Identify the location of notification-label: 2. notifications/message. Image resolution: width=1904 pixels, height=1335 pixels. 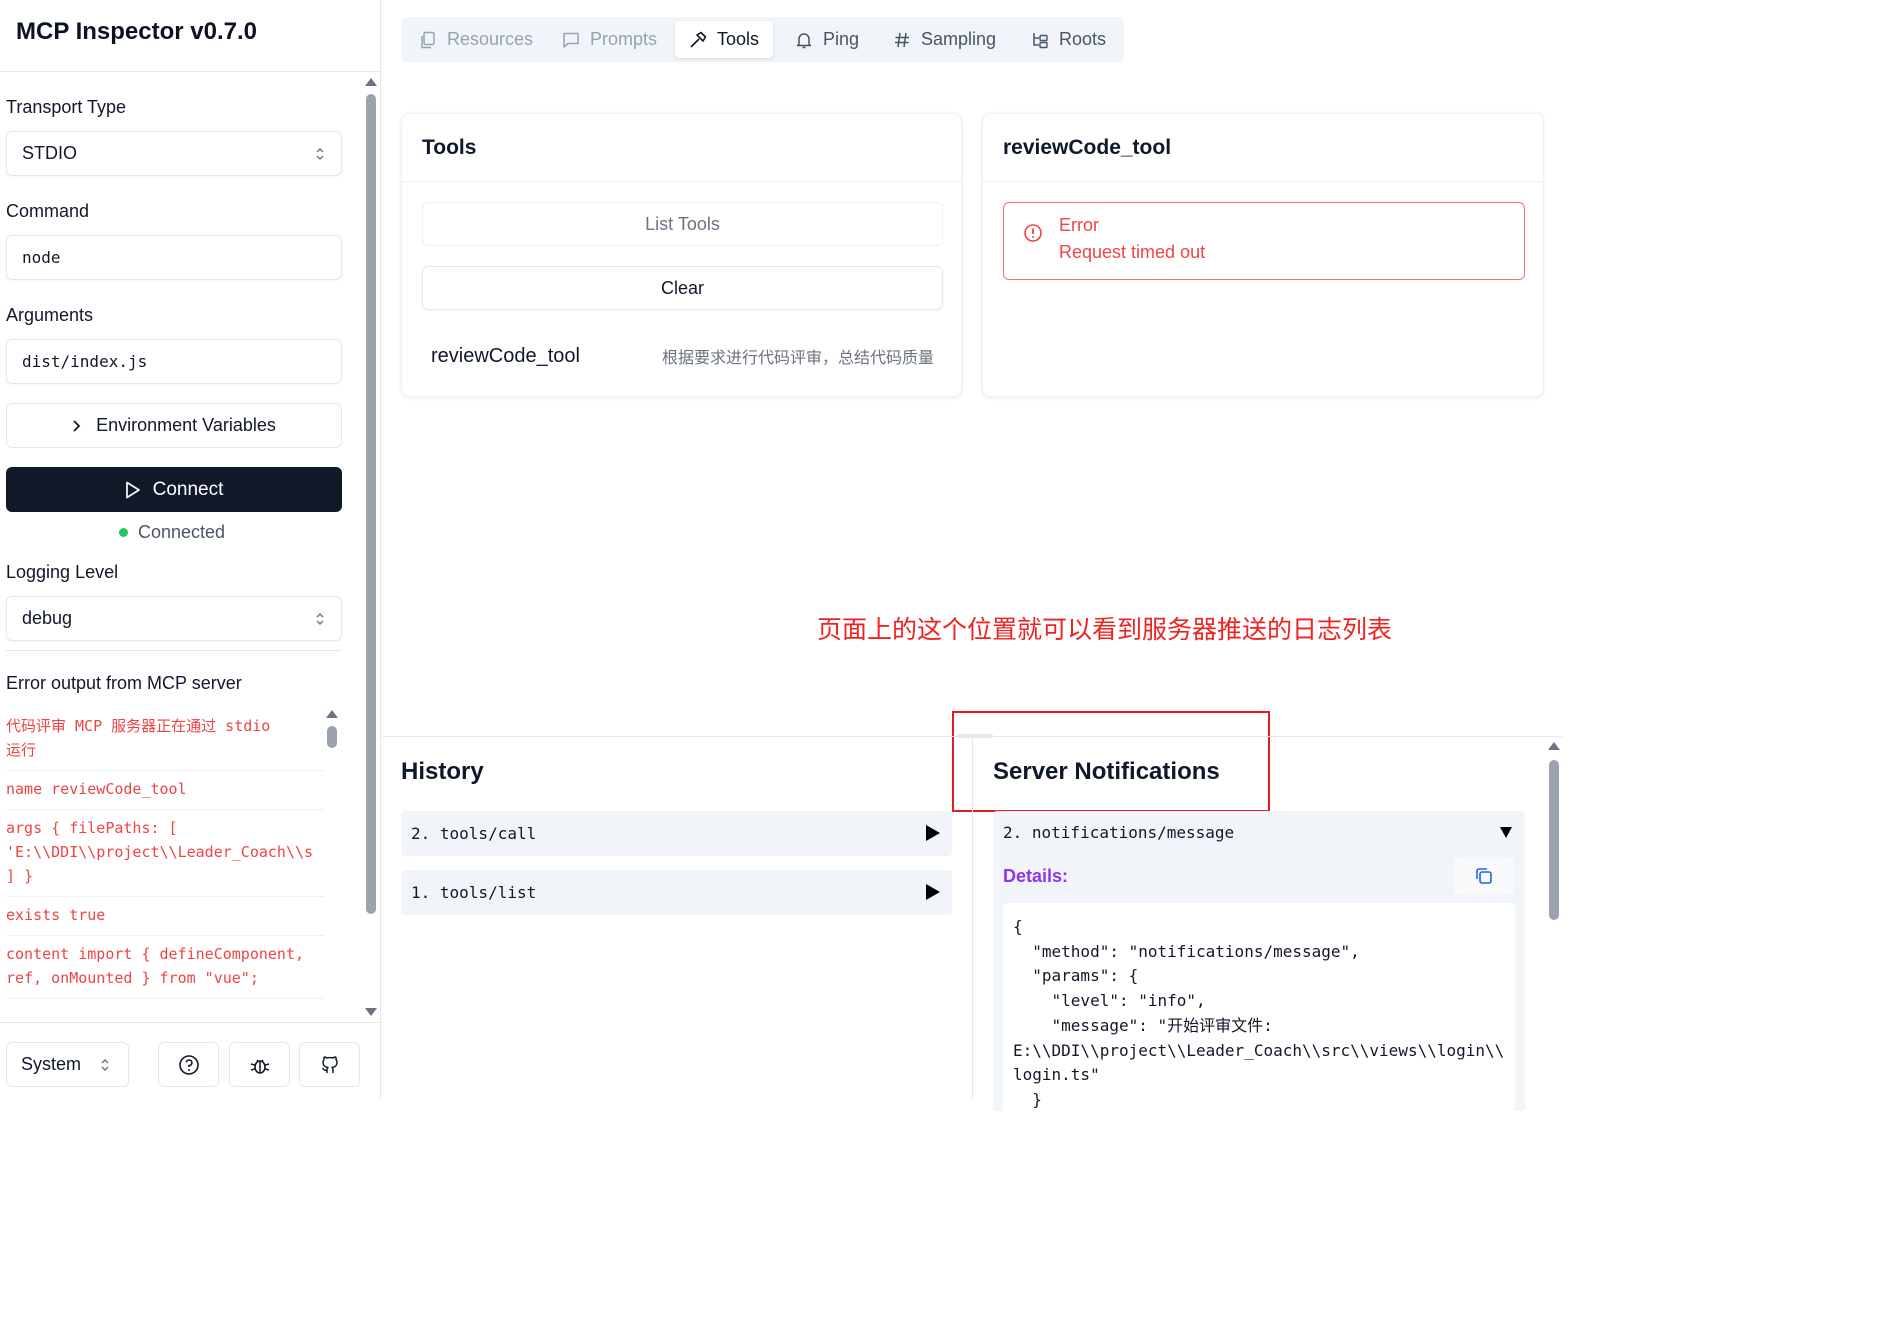
(1118, 832).